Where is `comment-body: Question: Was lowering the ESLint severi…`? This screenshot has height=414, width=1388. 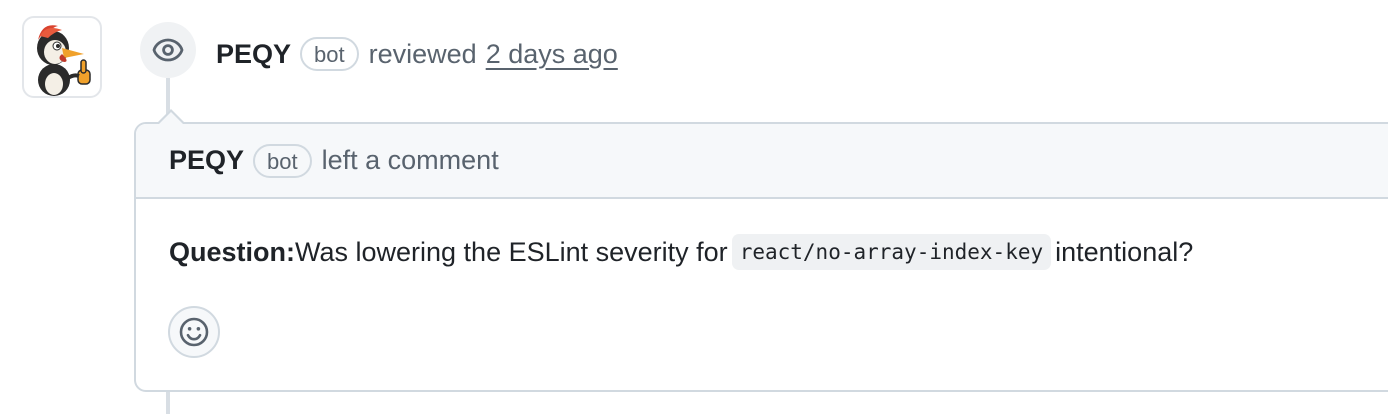 comment-body: Question: Was lowering the ESLint severi… is located at coordinates (681, 252).